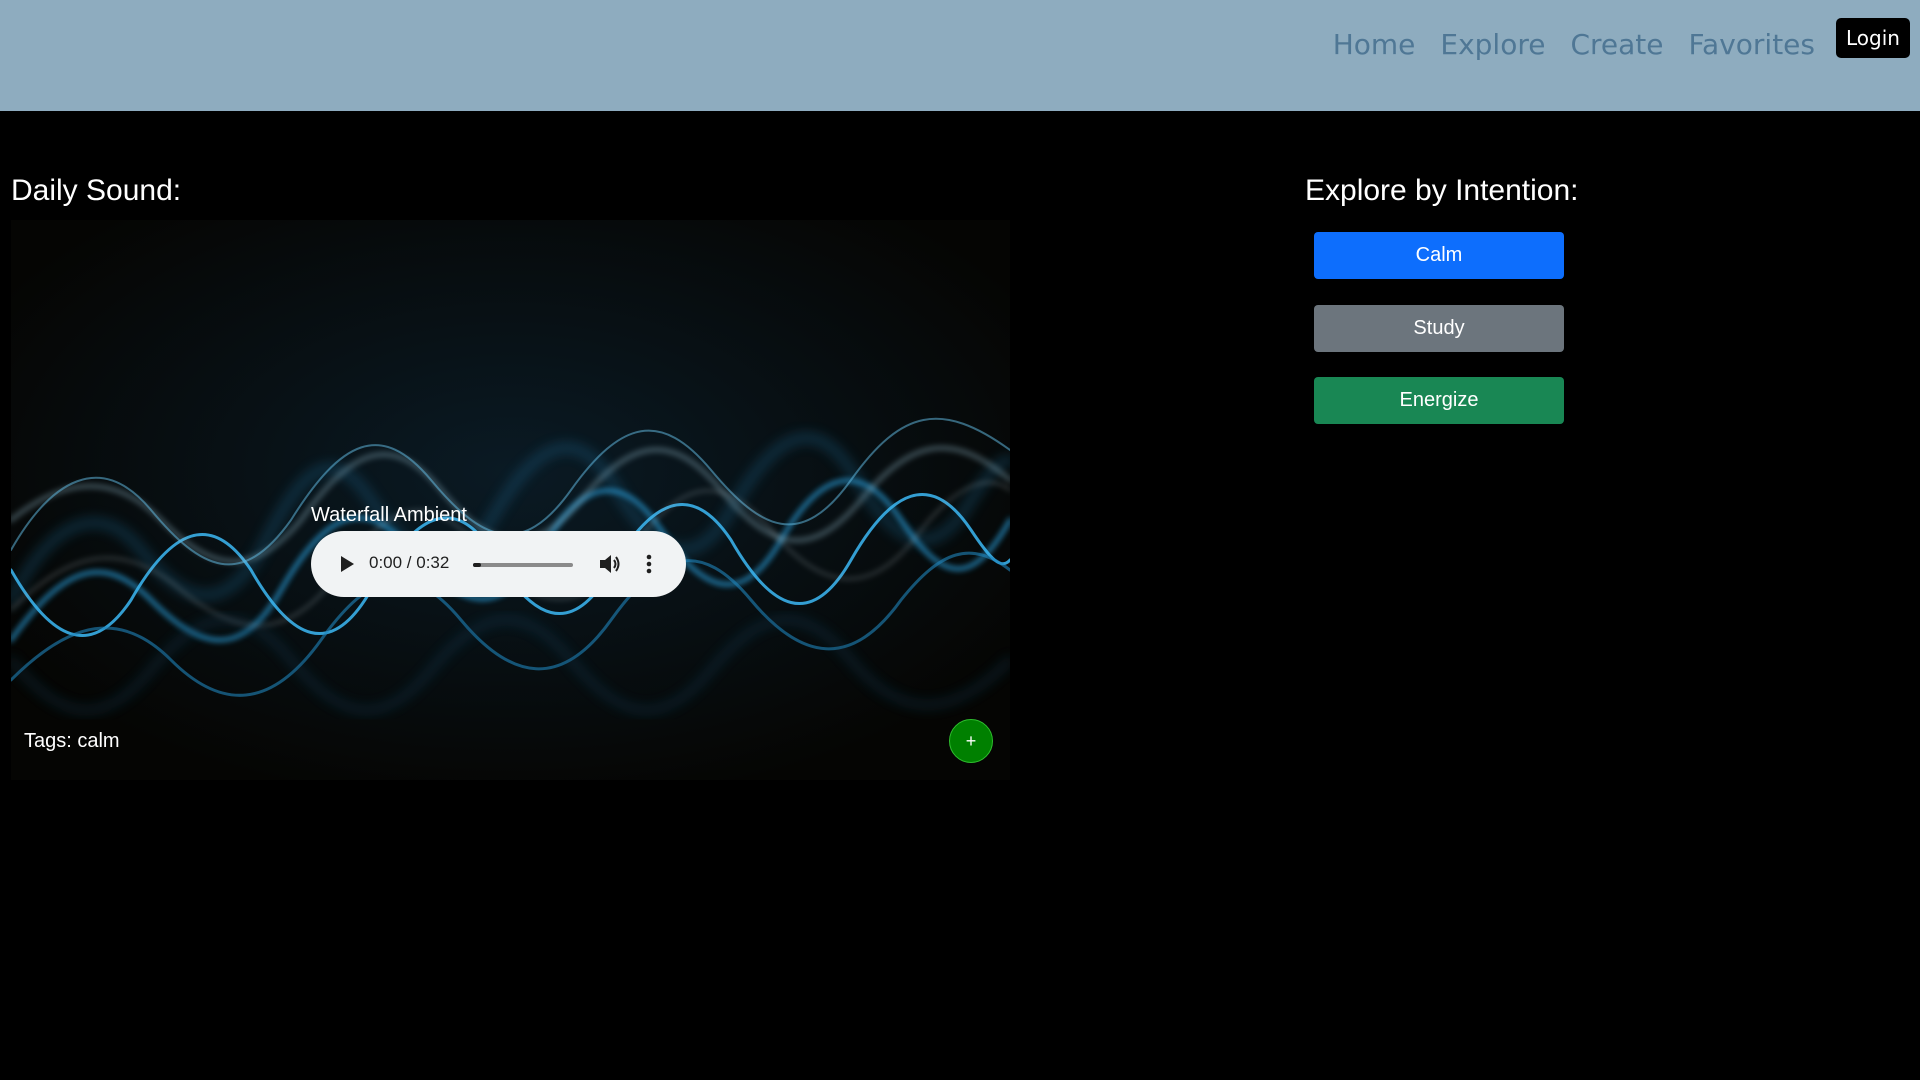 Image resolution: width=1920 pixels, height=1080 pixels. Describe the element at coordinates (971, 741) in the screenshot. I see `add-favorite-button: +` at that location.